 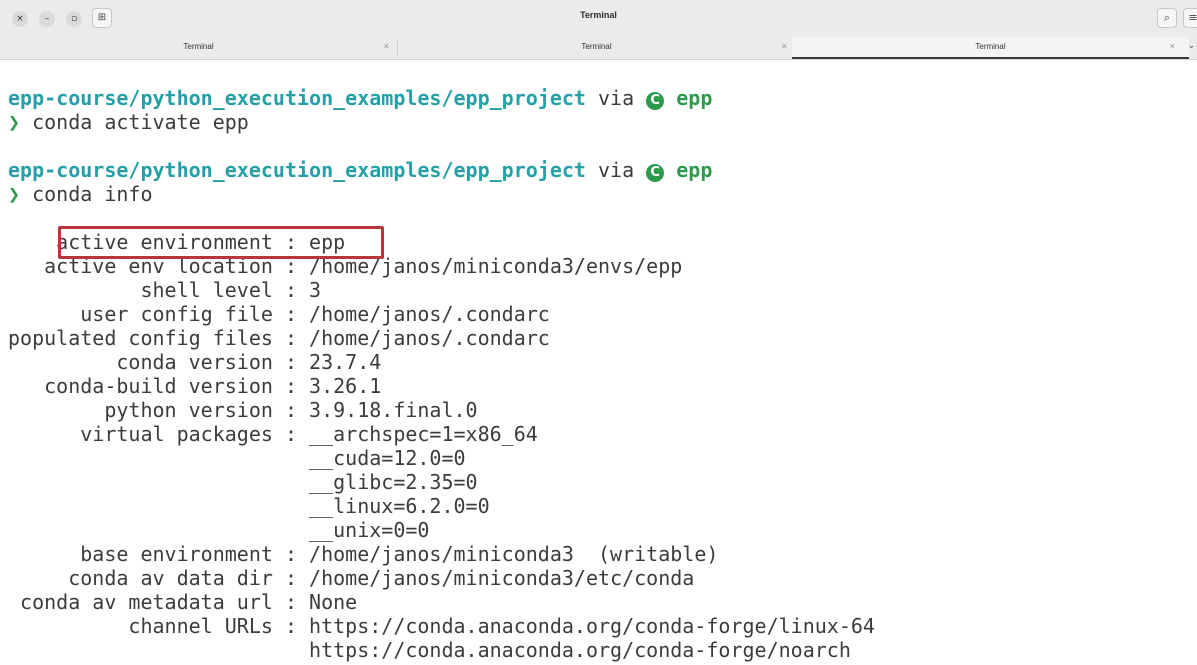 I want to click on info-line: conda-build version : 3.26.1, so click(x=195, y=386).